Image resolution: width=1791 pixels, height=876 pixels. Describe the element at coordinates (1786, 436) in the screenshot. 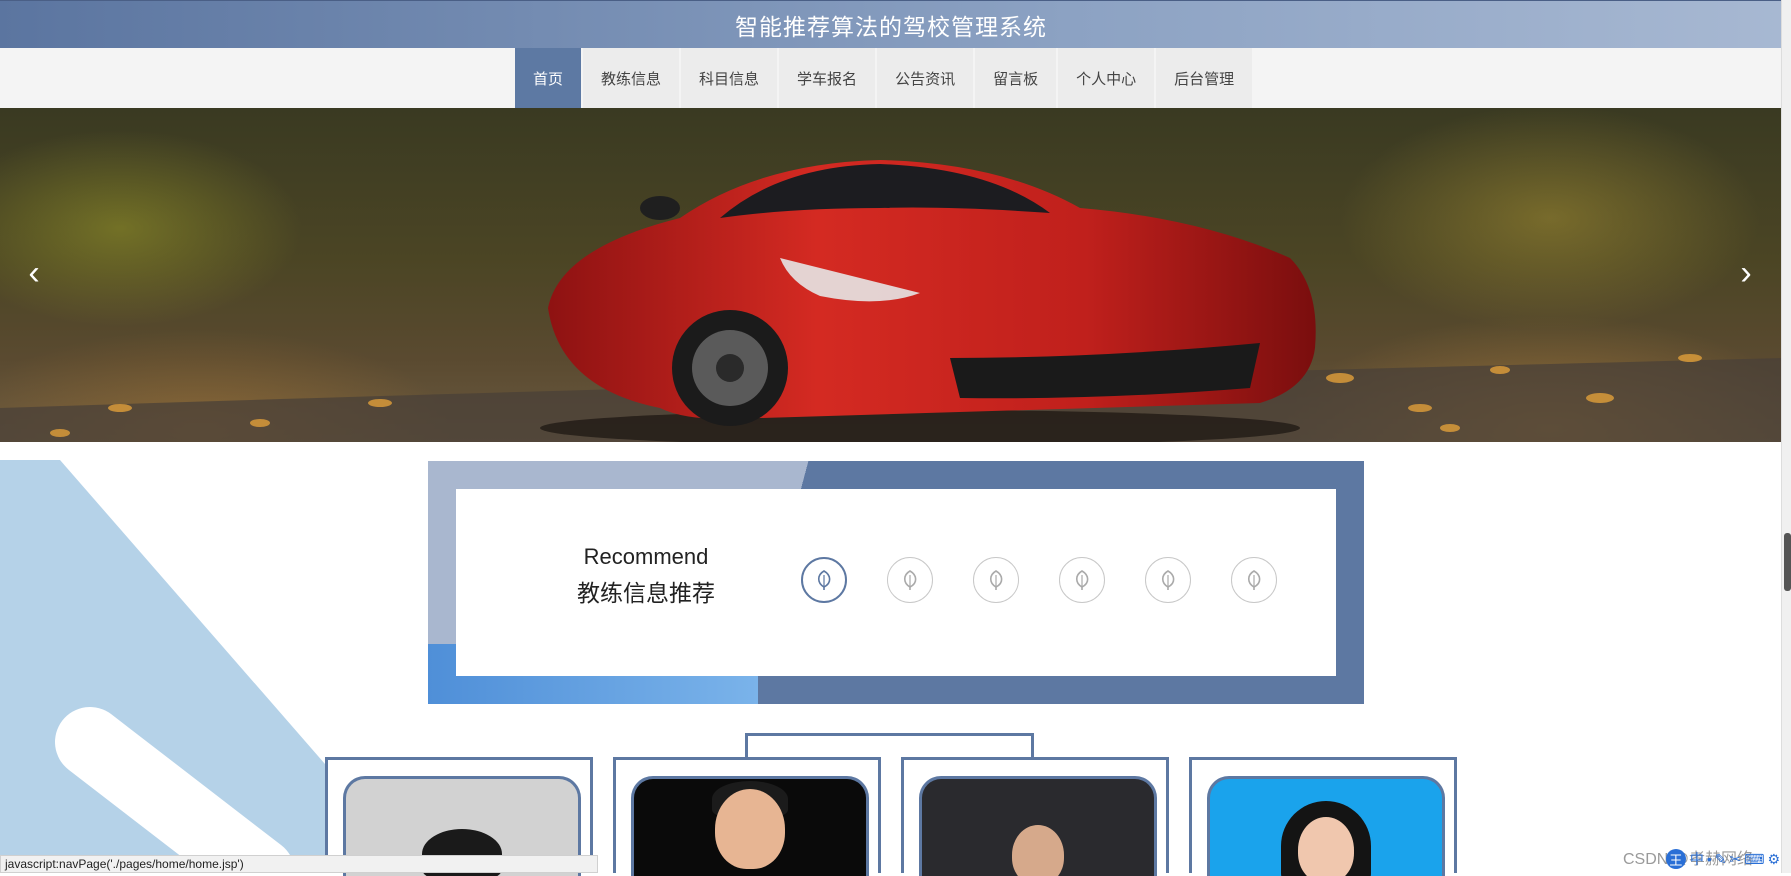

I see `page-scrollbar` at that location.